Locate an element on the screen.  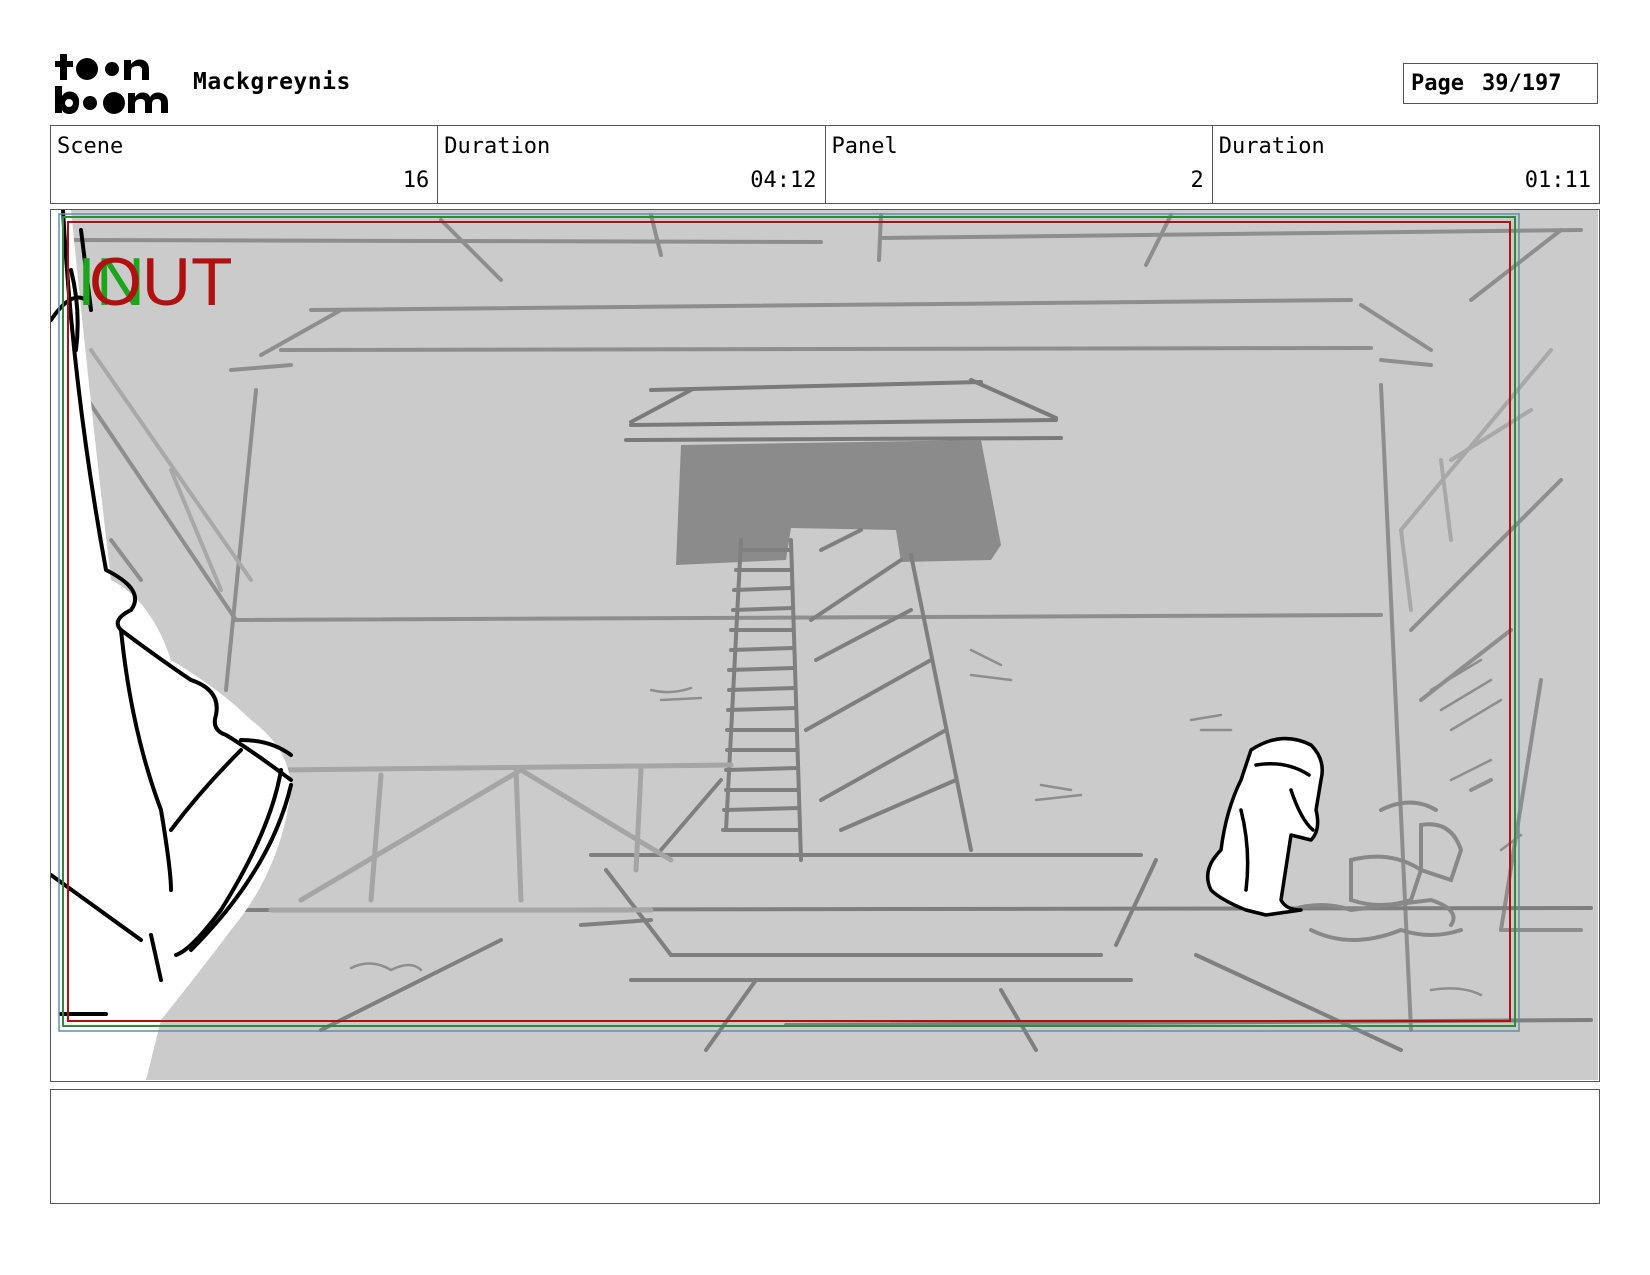
scene-duration-label: Duration is located at coordinates (497, 146).